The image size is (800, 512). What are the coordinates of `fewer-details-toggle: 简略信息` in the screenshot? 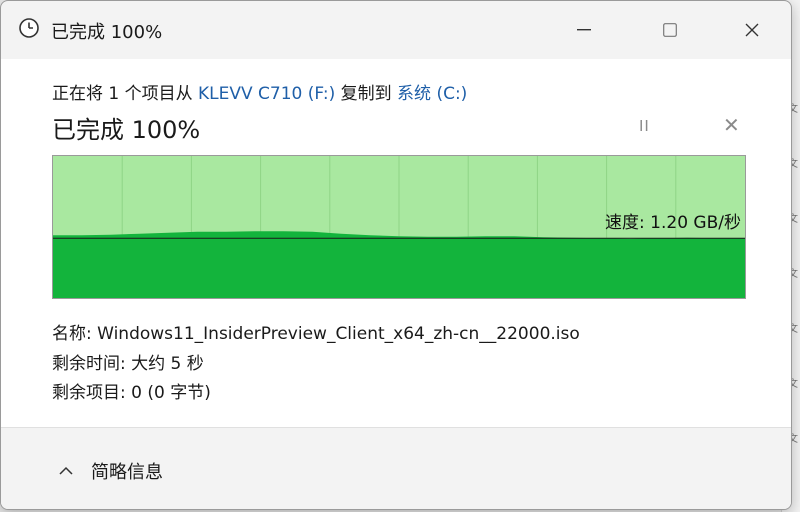 It's located at (110, 471).